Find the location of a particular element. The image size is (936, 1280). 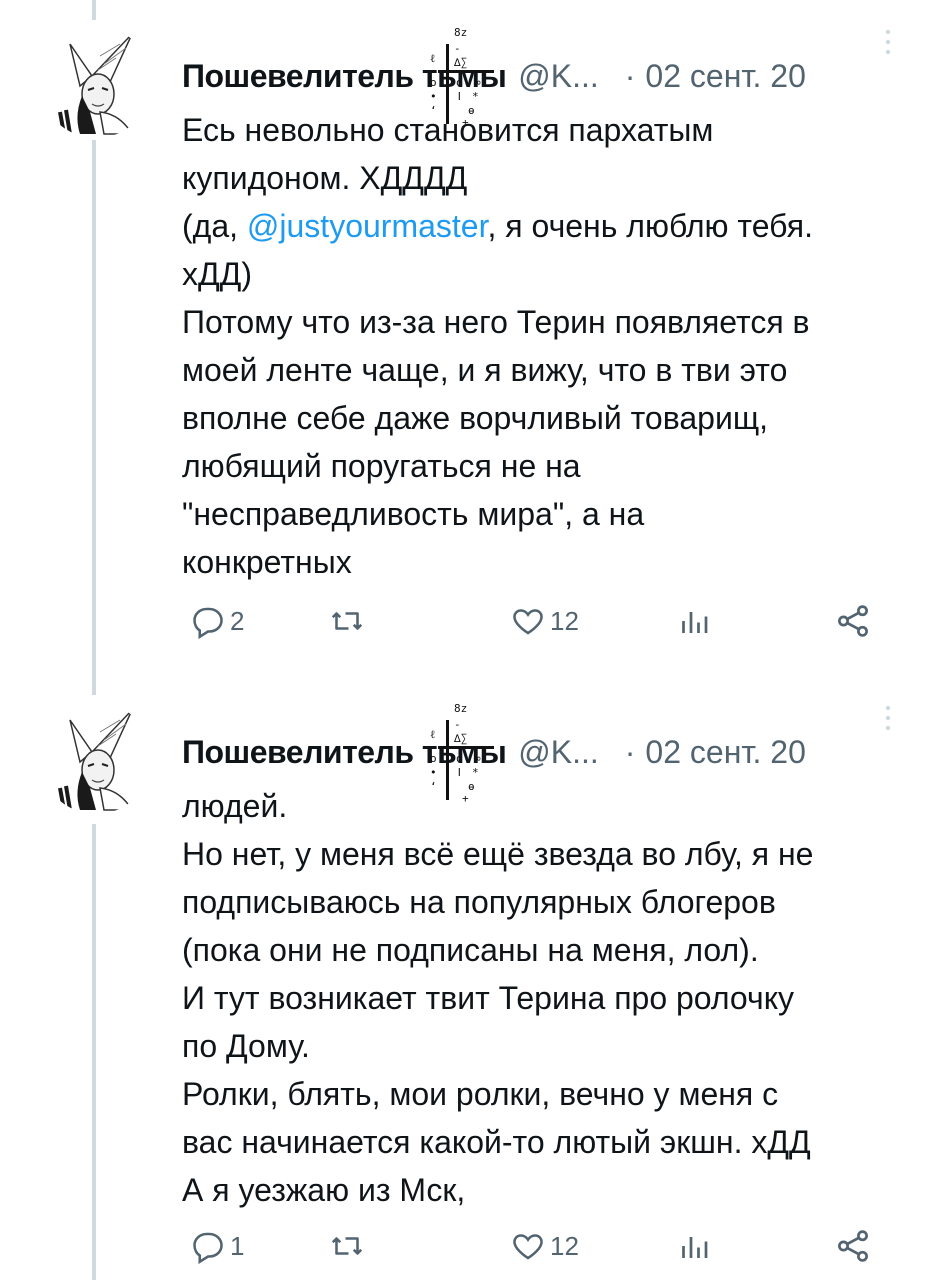

tweet-actions: 1 12 is located at coordinates (532, 1246).